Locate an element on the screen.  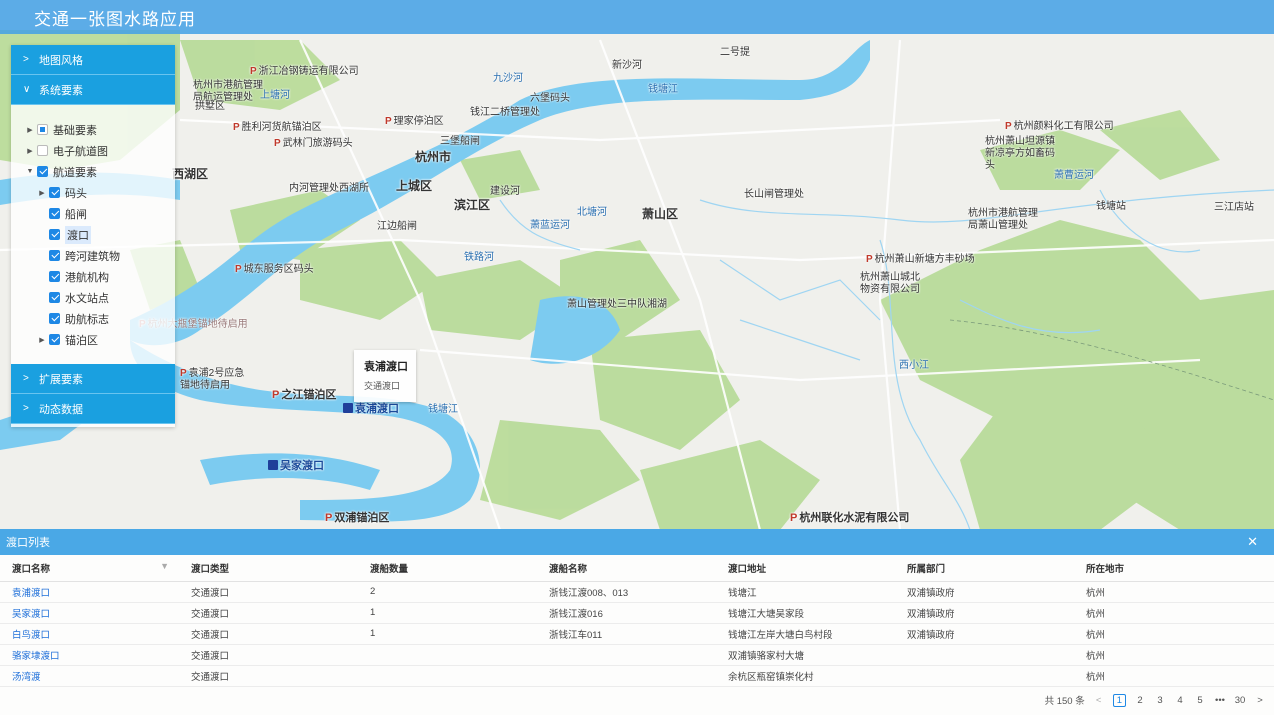
map-label: 拱墅区 is located at coordinates (210, 106).